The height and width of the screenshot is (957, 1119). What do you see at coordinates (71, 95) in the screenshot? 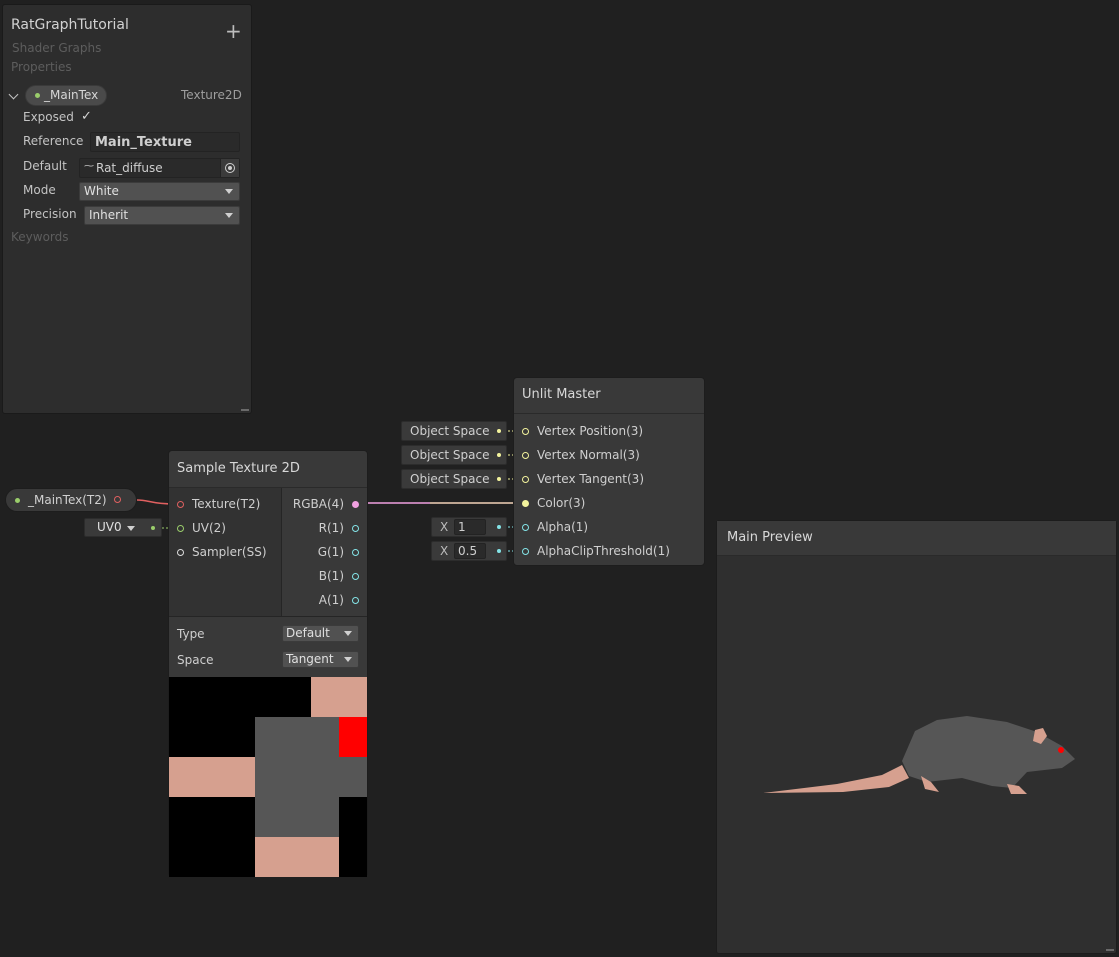
I see `property-name: _MainTex` at bounding box center [71, 95].